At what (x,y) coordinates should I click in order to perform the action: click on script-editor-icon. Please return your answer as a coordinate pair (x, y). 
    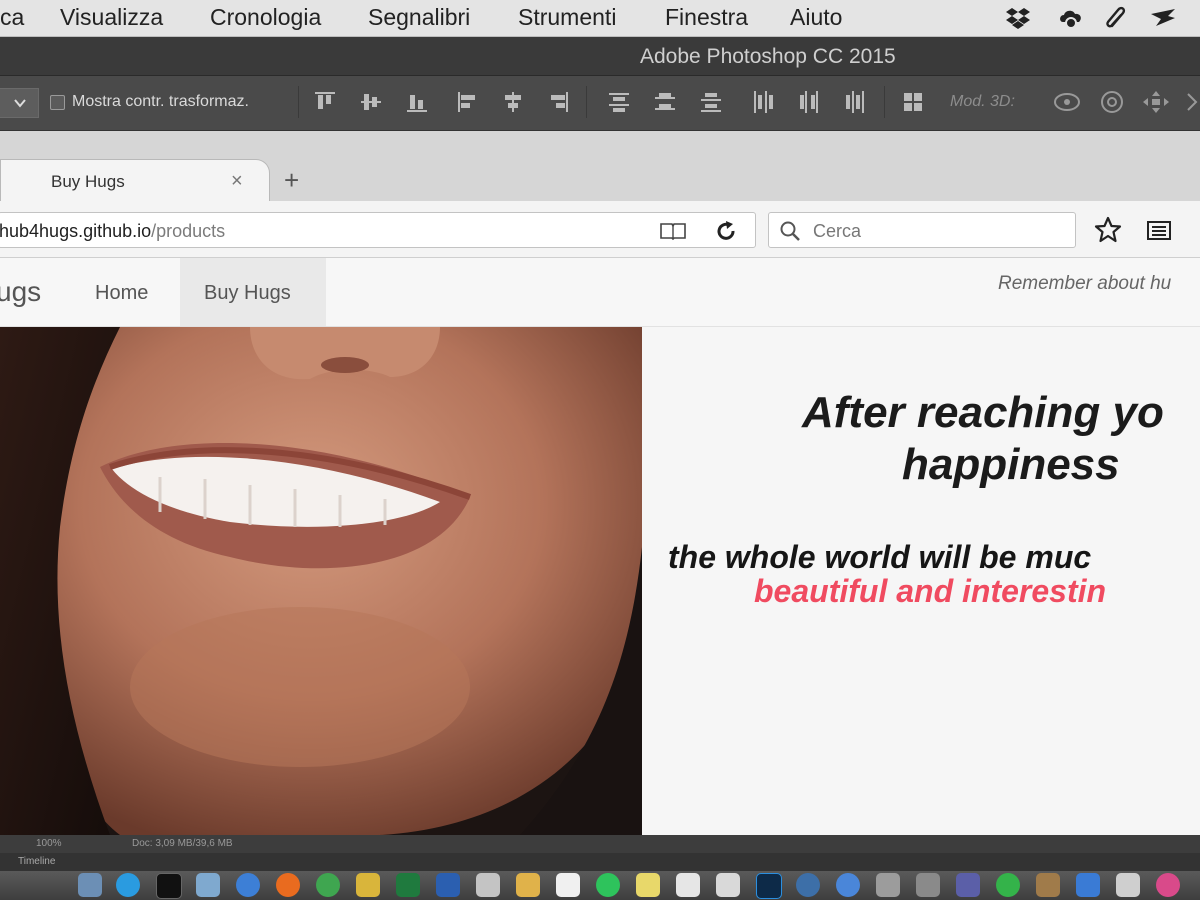
    Looking at the image, I should click on (728, 885).